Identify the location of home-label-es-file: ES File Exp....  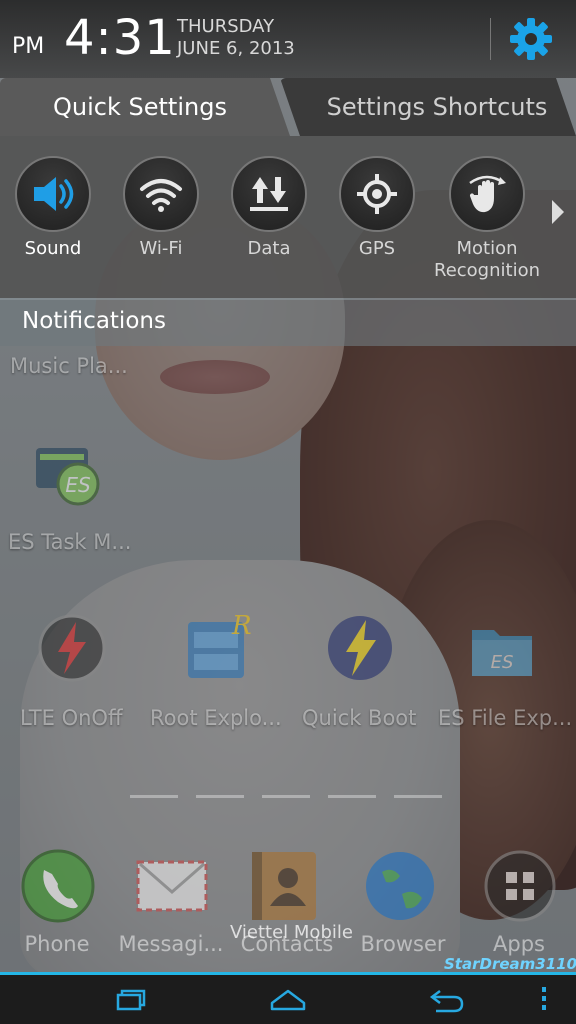
(505, 718).